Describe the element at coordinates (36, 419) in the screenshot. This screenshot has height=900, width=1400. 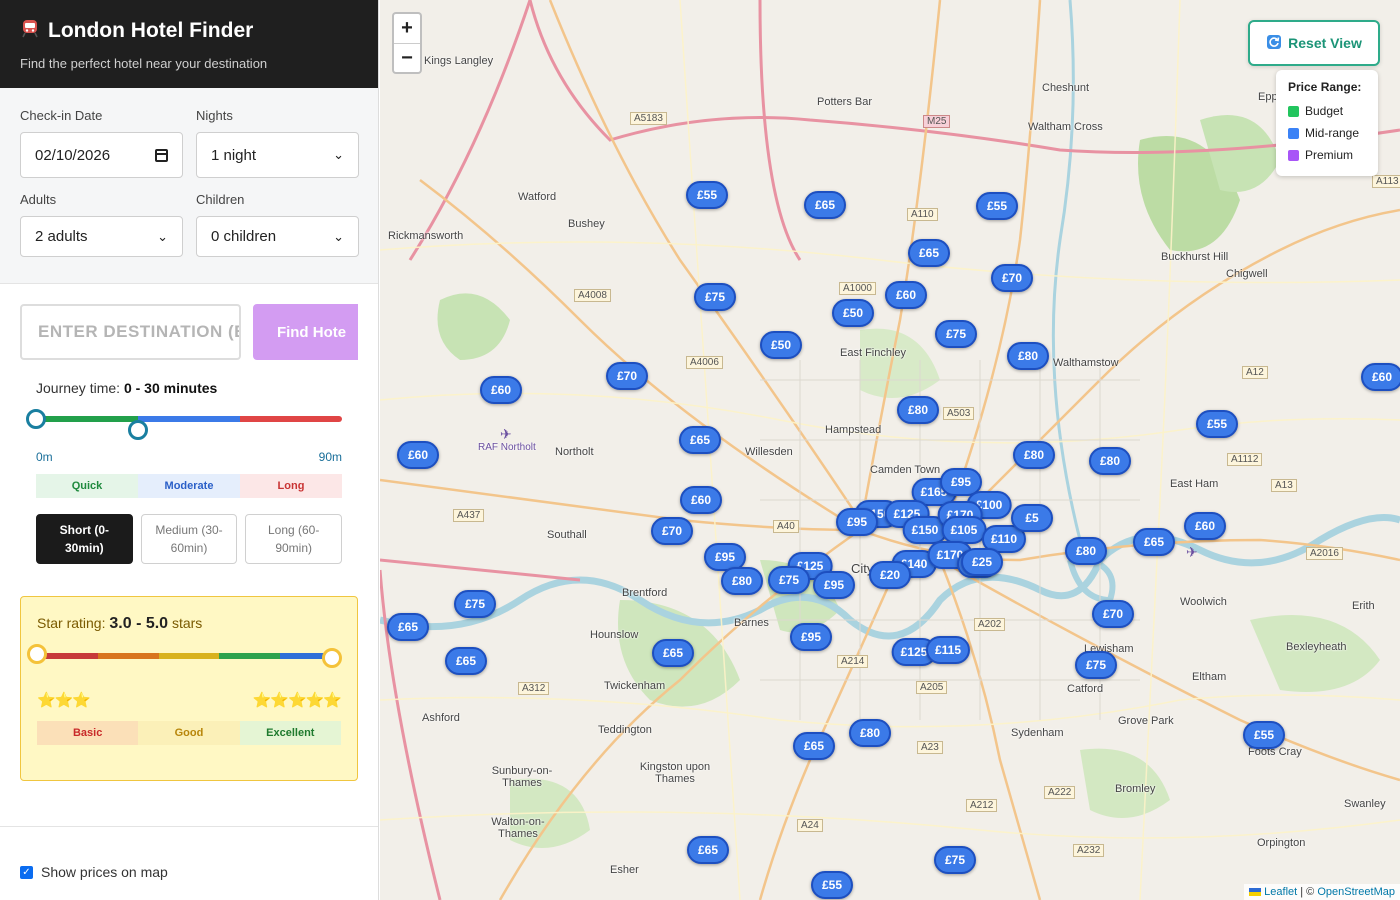
I see `journey-min-handle` at that location.